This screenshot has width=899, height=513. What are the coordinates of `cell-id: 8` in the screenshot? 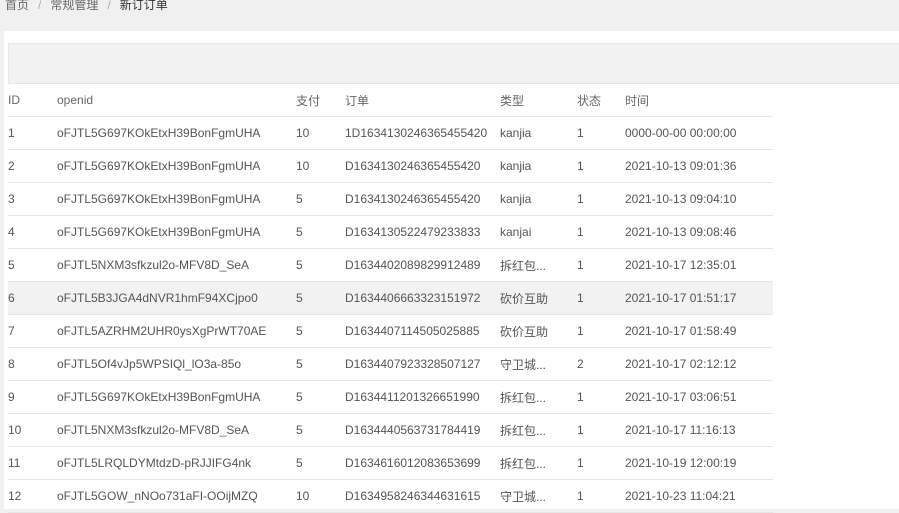 It's located at (32, 364).